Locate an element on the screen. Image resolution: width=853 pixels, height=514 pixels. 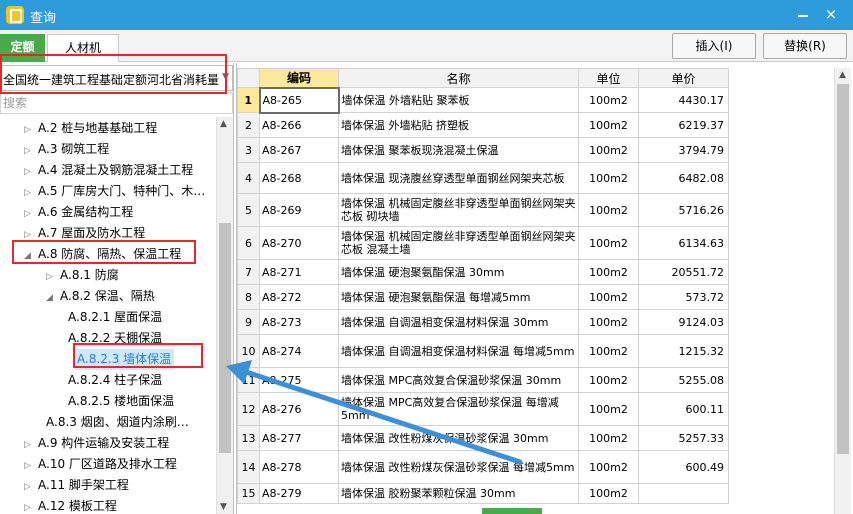
table-row: 3 A8-267 墙体保温 聚苯板现浇混凝土保温 100m2 3794.79 is located at coordinates (483, 150).